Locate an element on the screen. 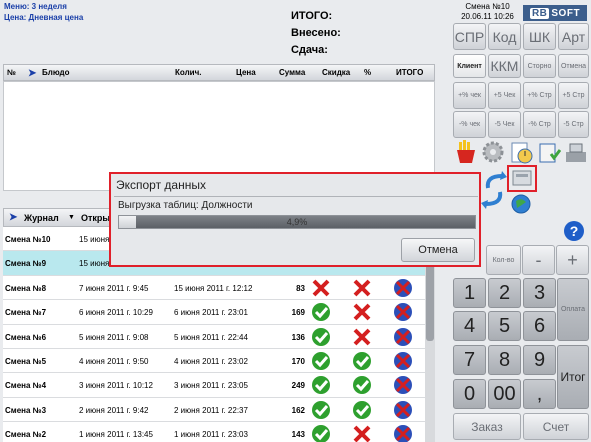 This screenshot has height=442, width=591. journal-dropdown: Журнал is located at coordinates (41, 218).